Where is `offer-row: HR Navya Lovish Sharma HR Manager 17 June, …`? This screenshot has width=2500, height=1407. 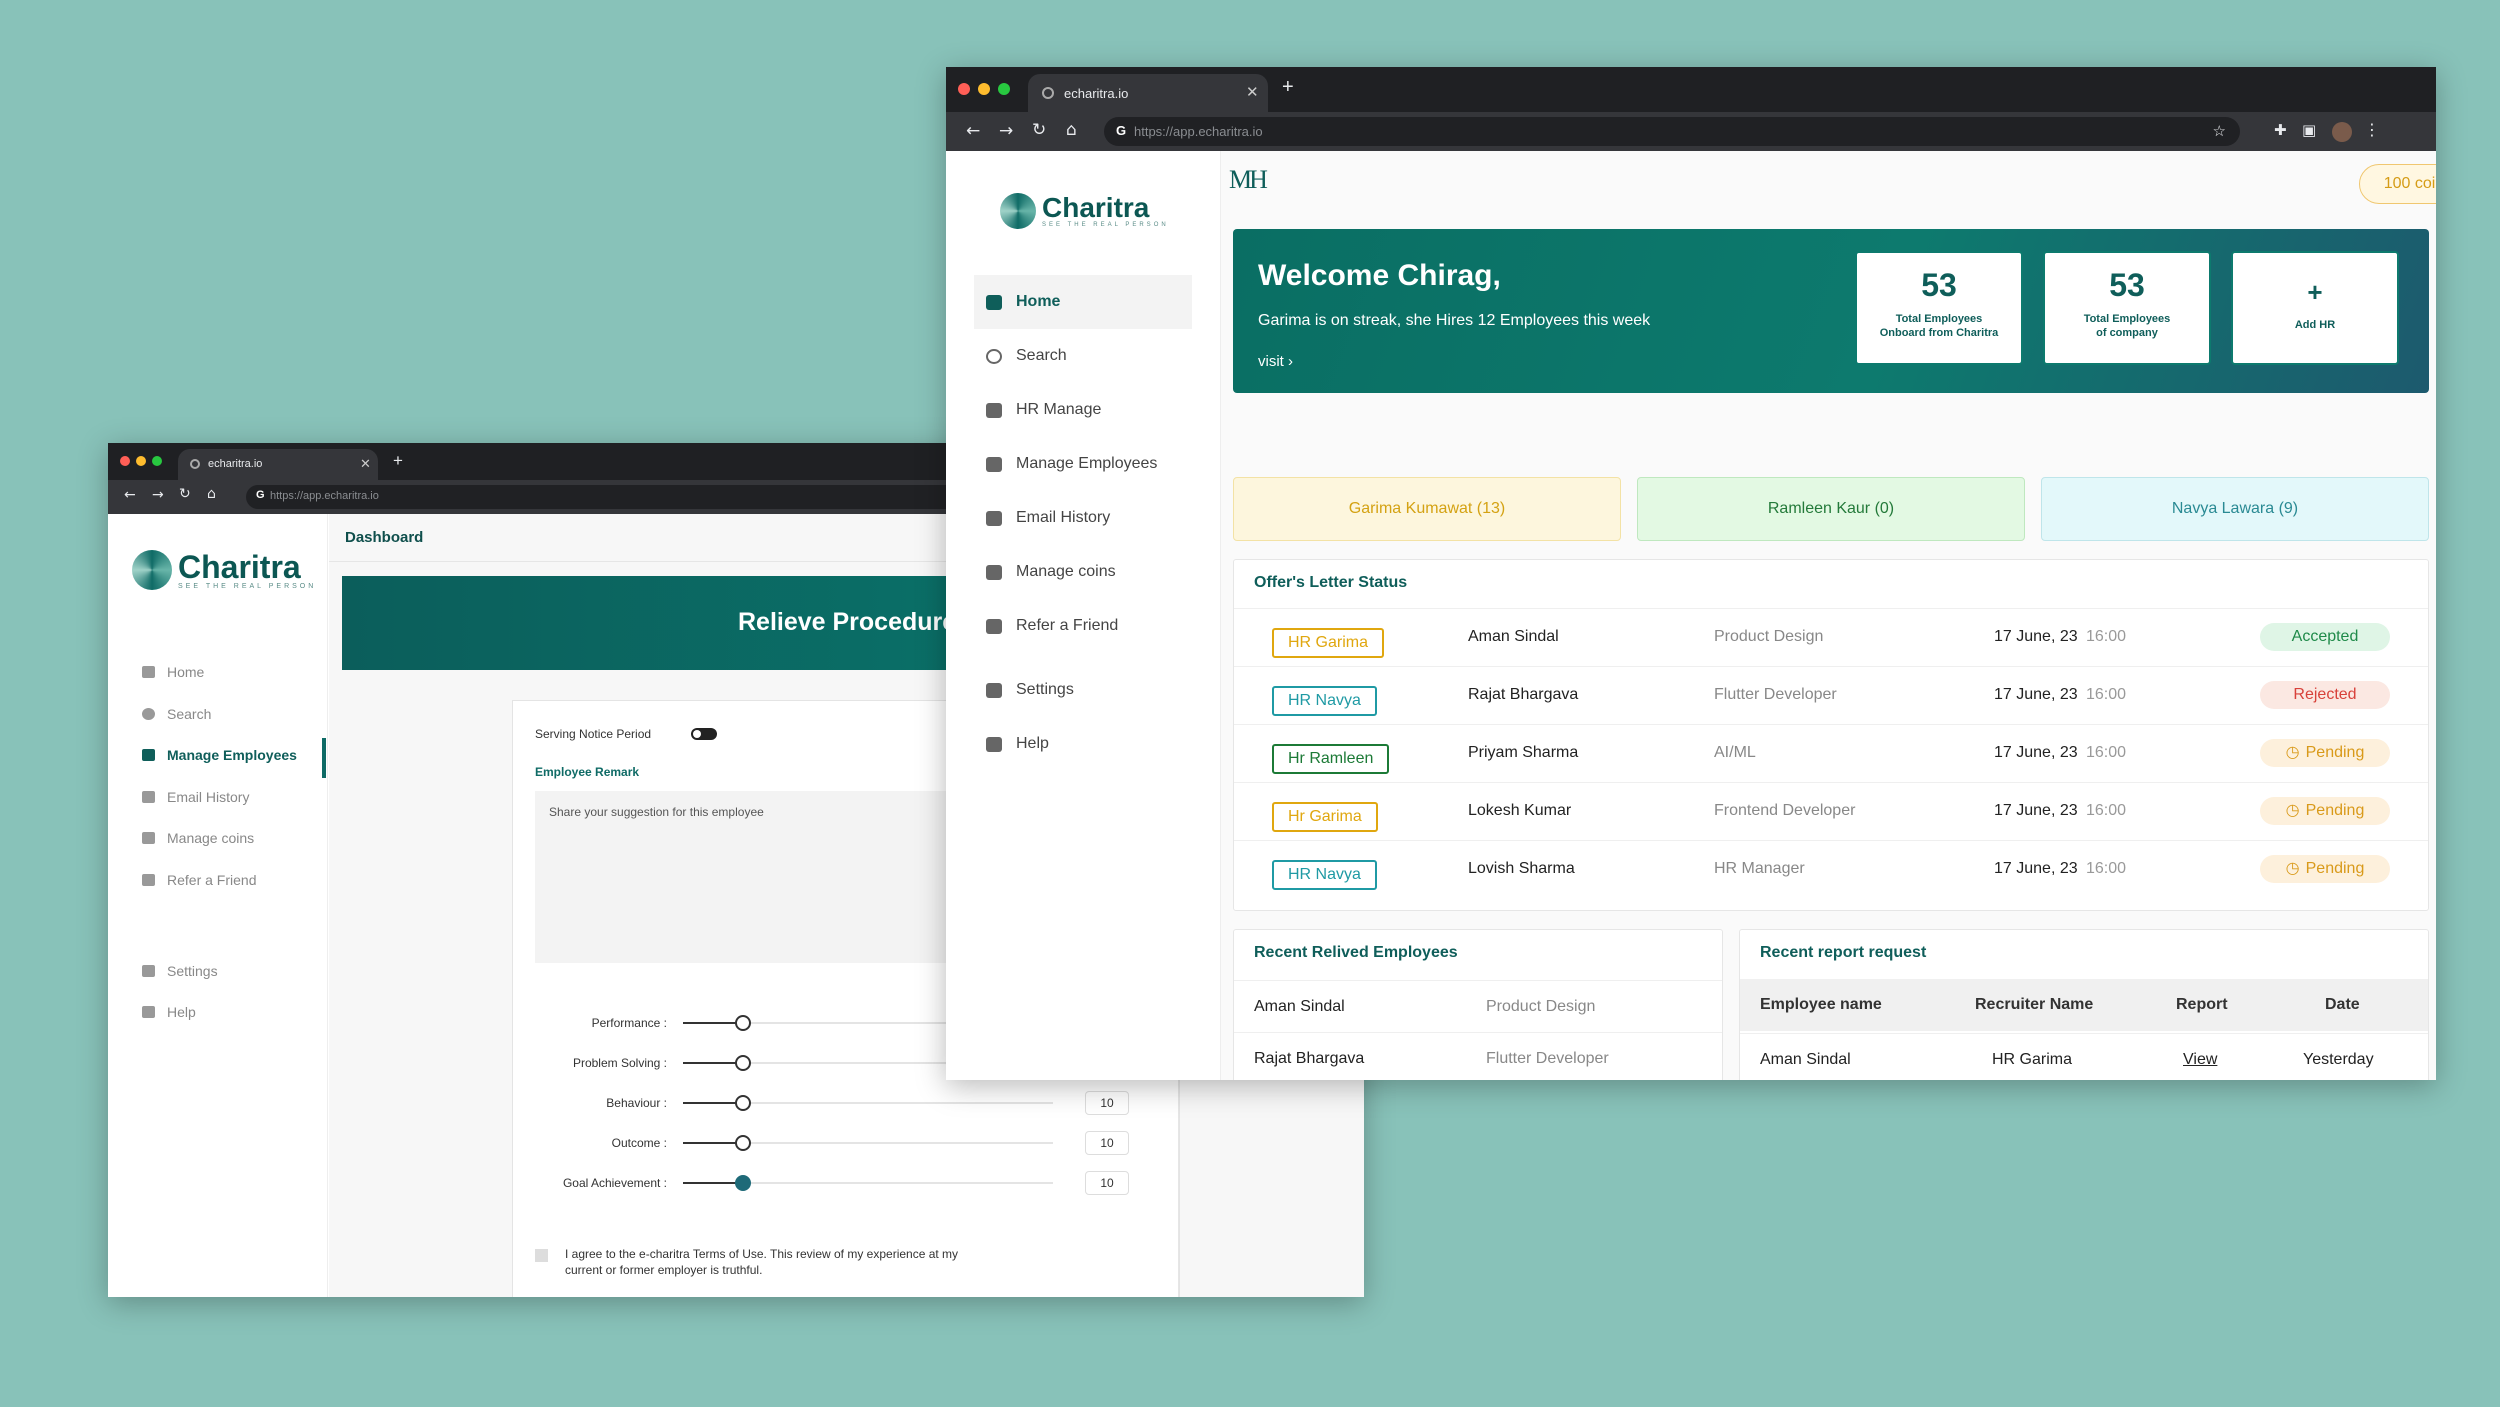 offer-row: HR Navya Lovish Sharma HR Manager 17 June, … is located at coordinates (1831, 869).